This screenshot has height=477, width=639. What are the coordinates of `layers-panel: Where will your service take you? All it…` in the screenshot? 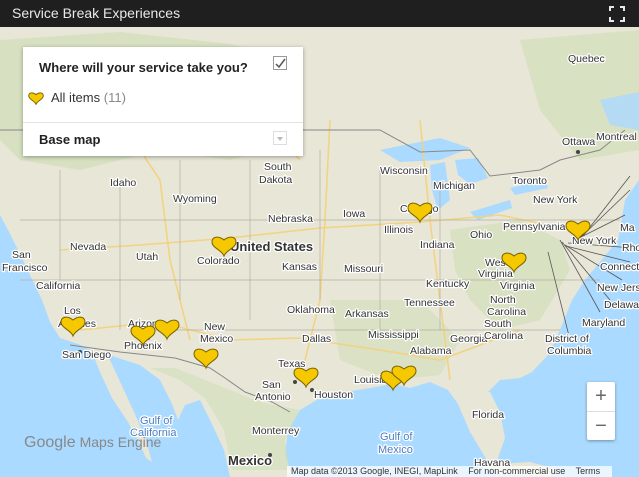 It's located at (163, 101).